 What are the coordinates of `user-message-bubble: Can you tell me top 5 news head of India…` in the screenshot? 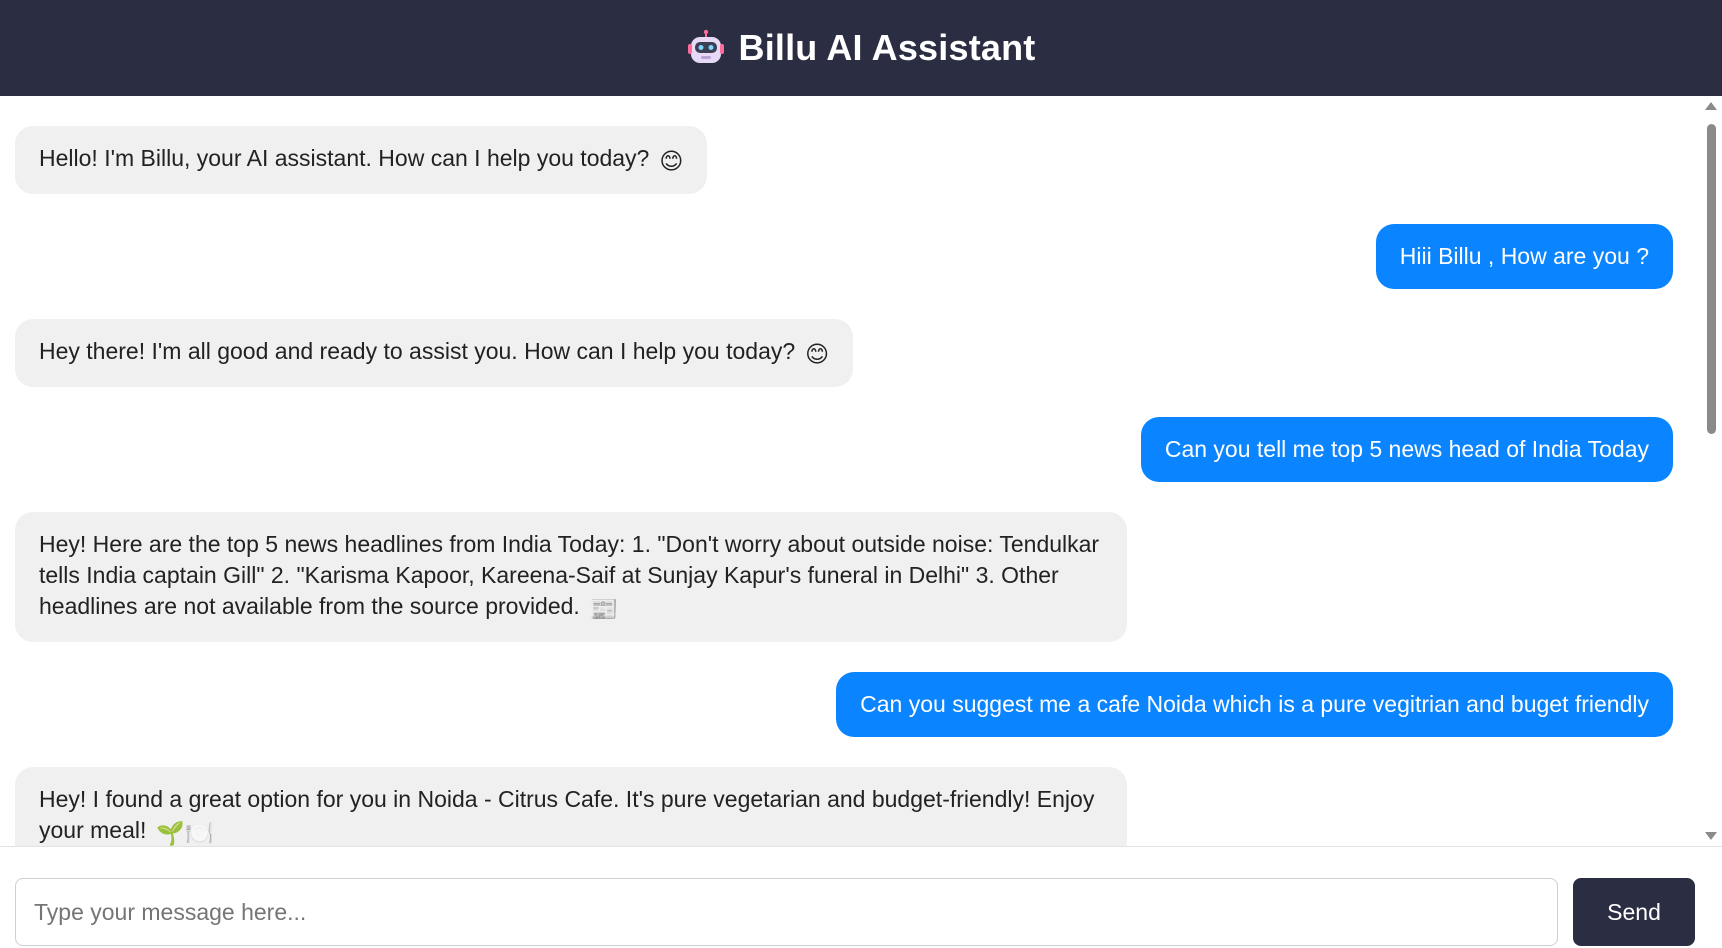 It's located at (1406, 449).